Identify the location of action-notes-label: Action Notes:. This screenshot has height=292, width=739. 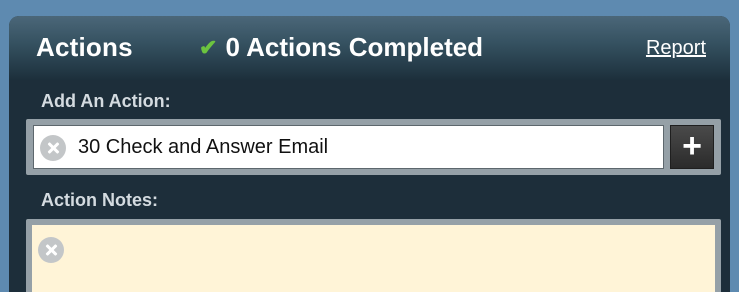
(99, 200).